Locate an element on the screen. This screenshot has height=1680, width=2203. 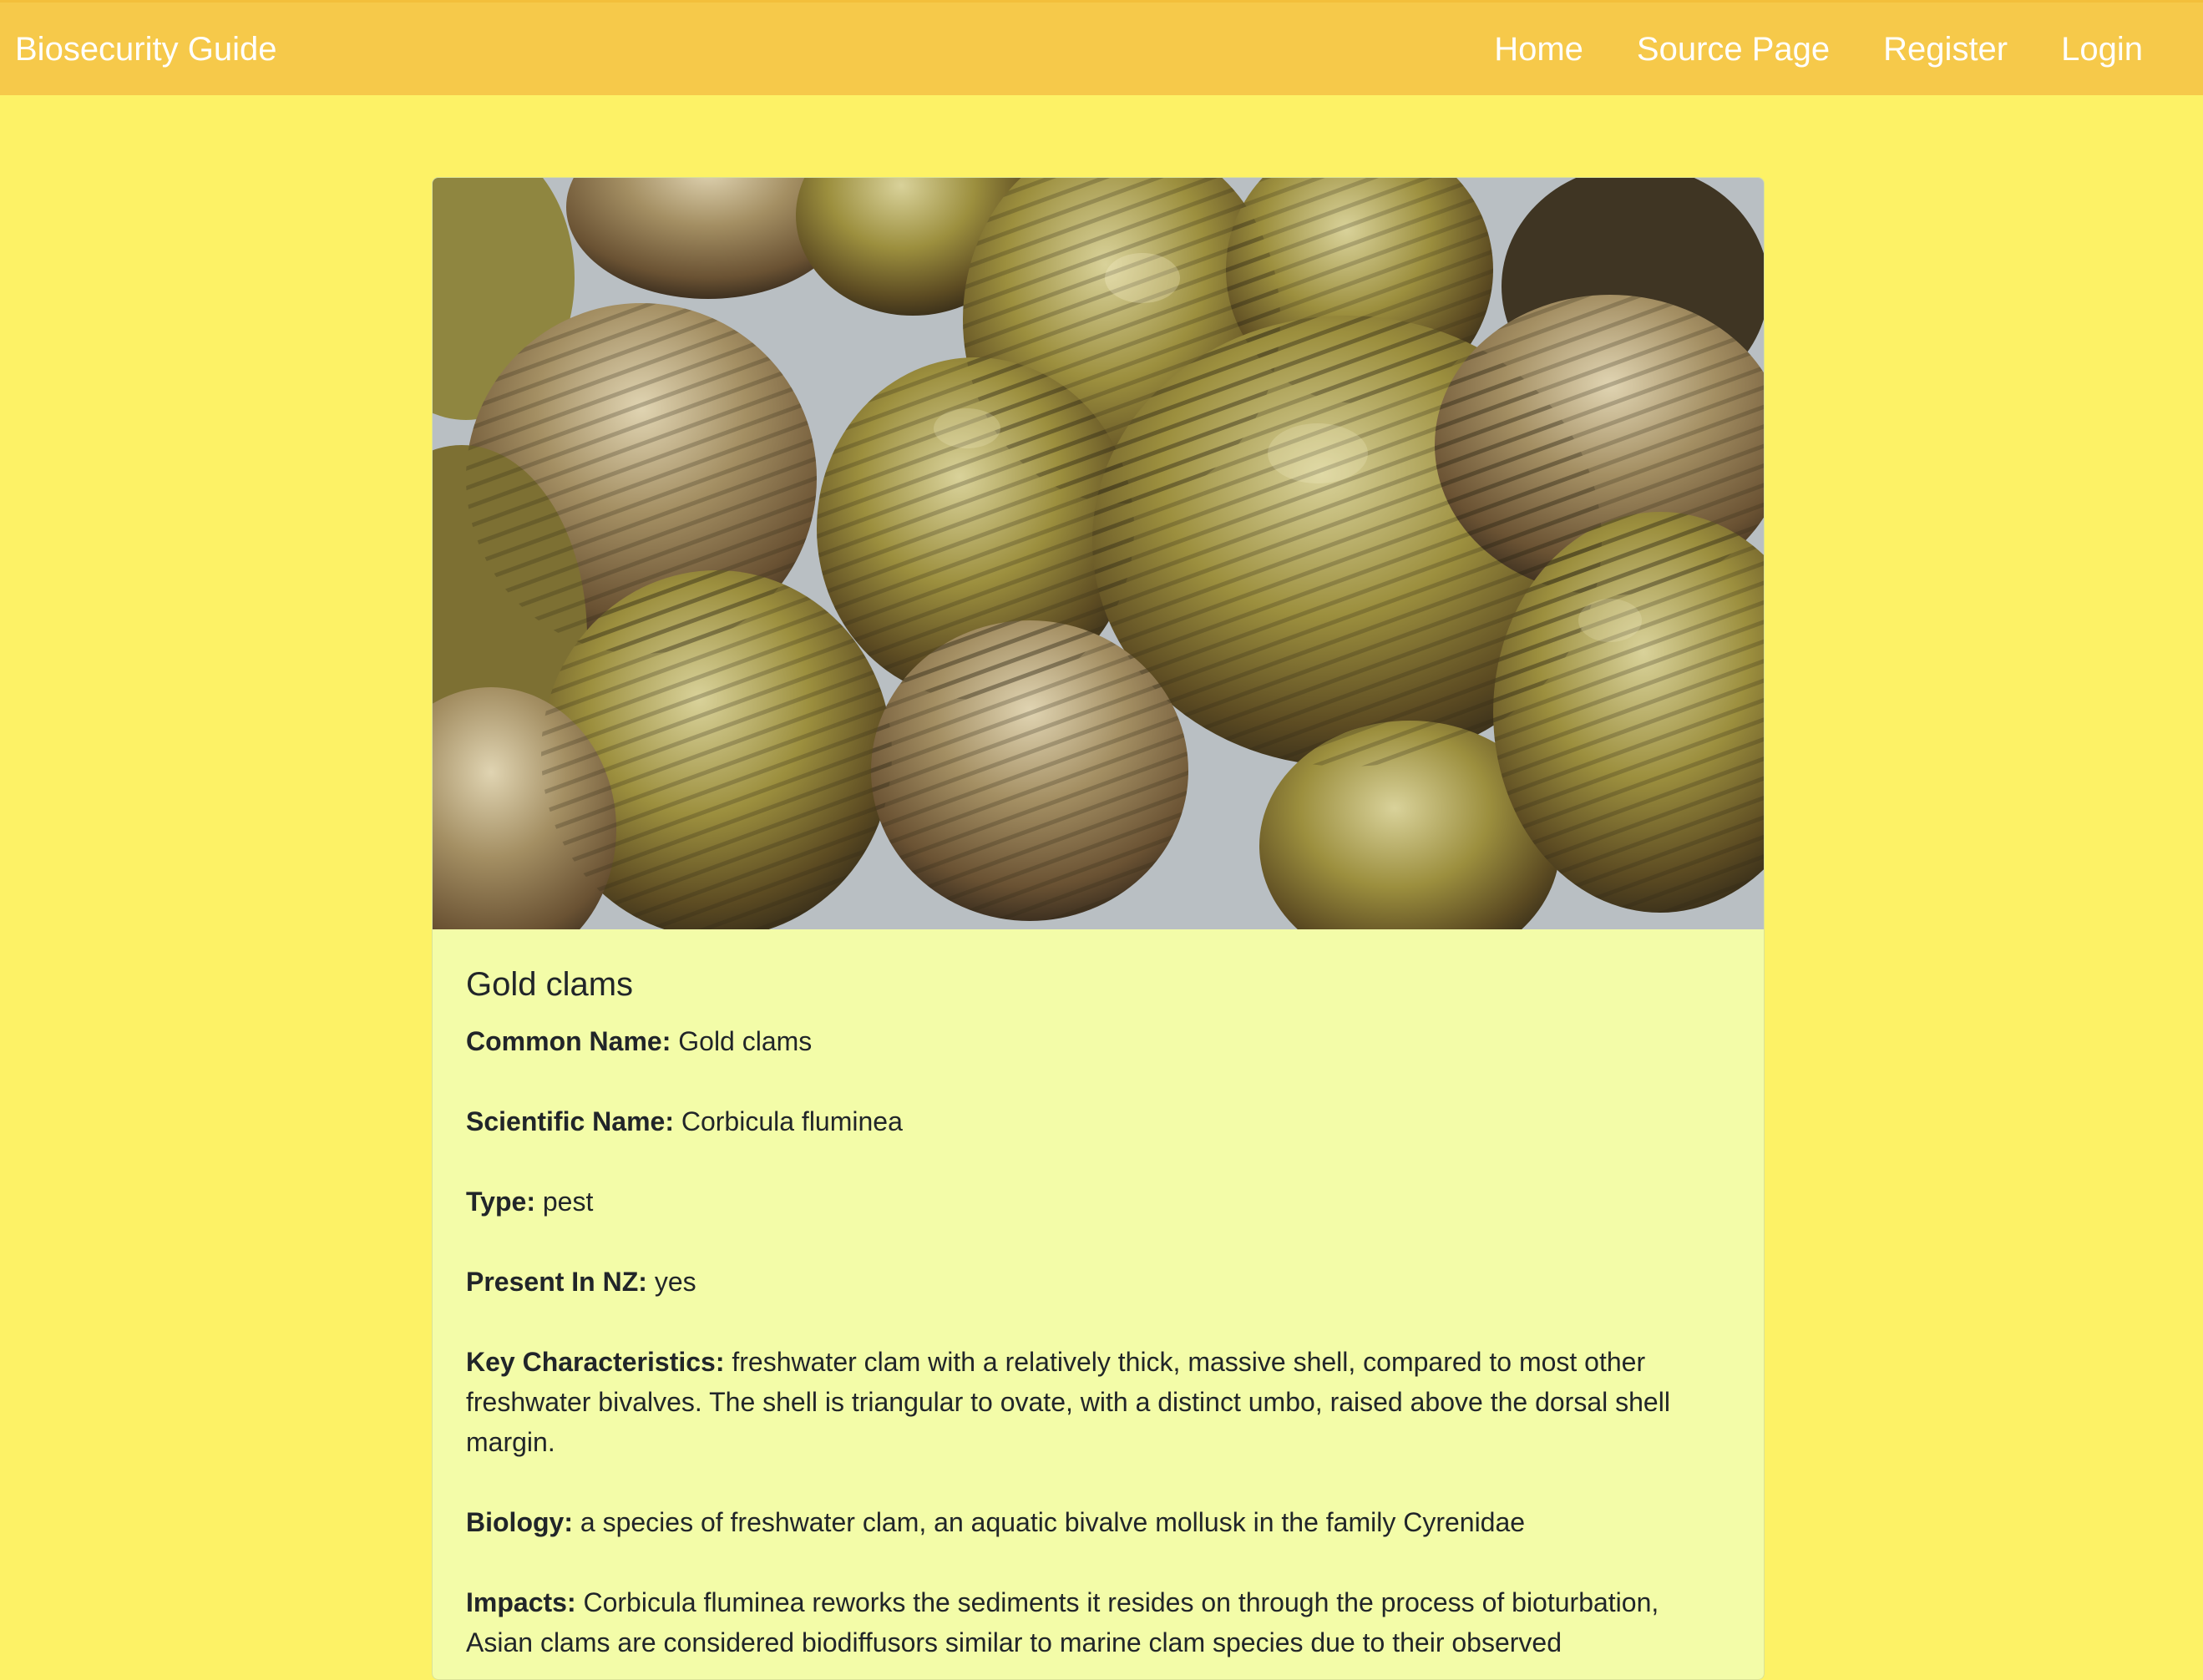
common-name-value: Gold clams is located at coordinates (745, 1041).